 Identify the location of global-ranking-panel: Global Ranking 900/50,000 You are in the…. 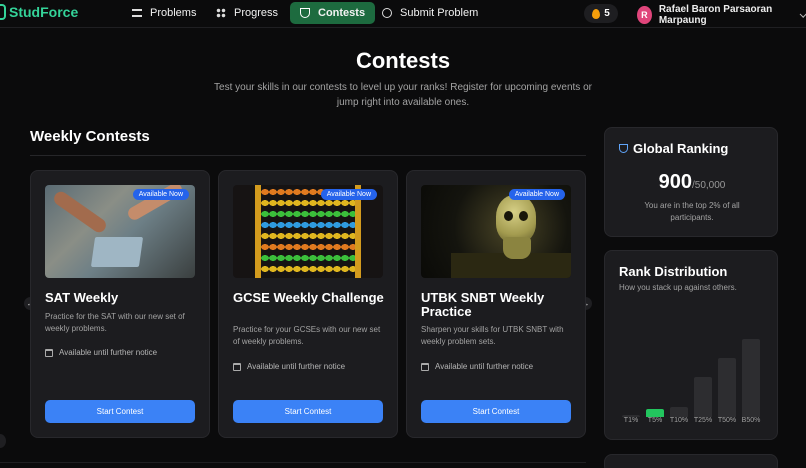
(691, 182).